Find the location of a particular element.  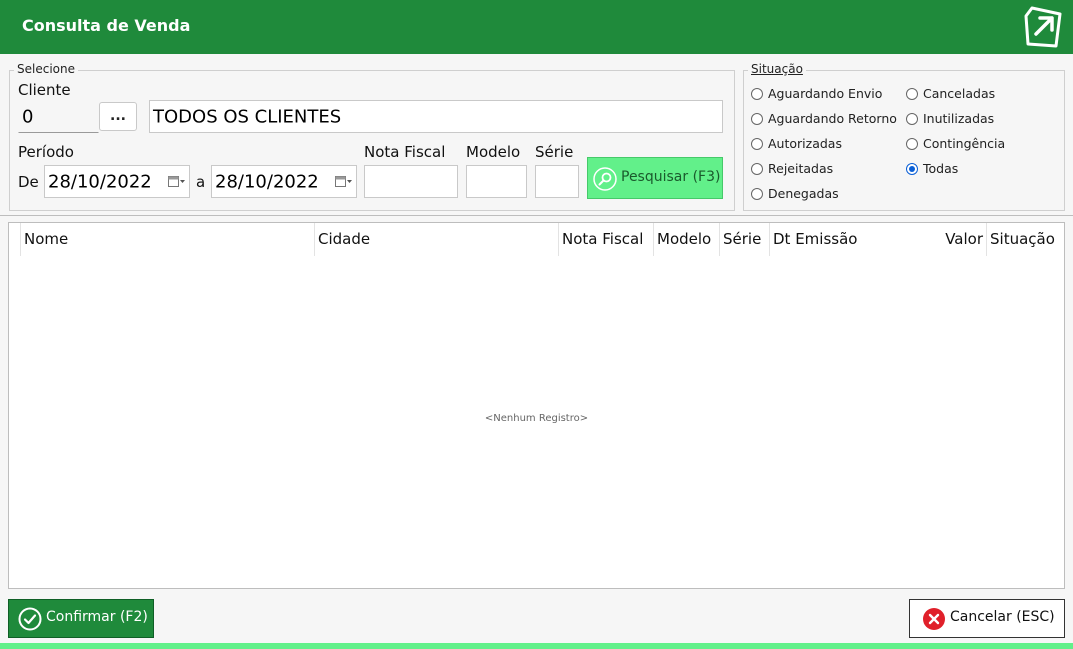

cliente-label: Cliente is located at coordinates (44, 90).